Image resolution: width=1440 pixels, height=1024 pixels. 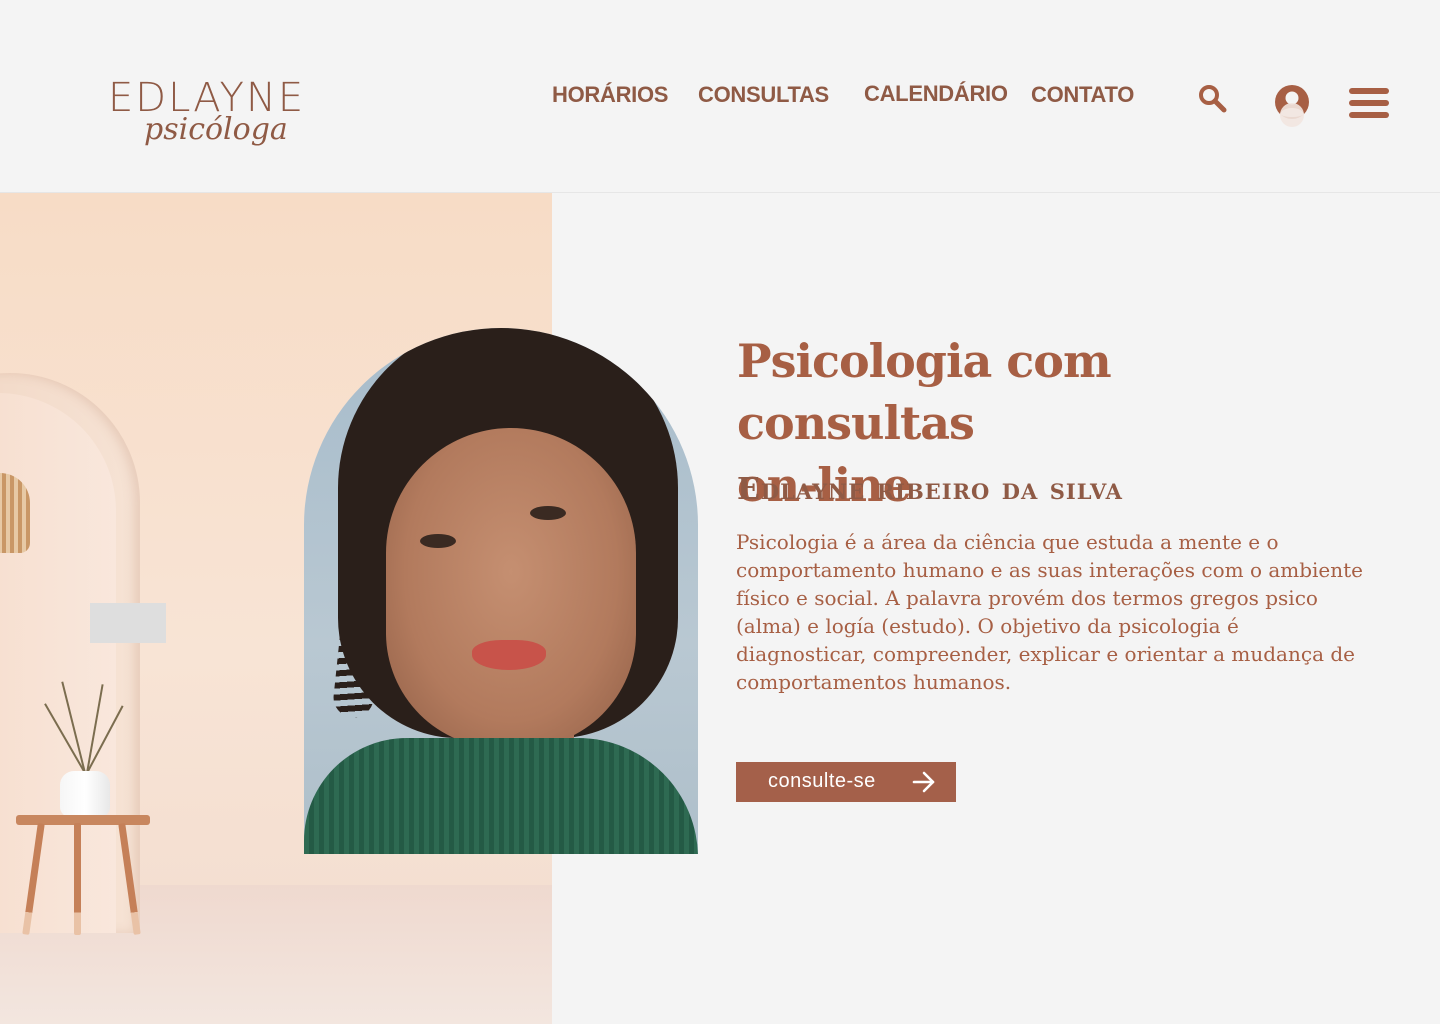 What do you see at coordinates (501, 796) in the screenshot?
I see `portrait-sweater` at bounding box center [501, 796].